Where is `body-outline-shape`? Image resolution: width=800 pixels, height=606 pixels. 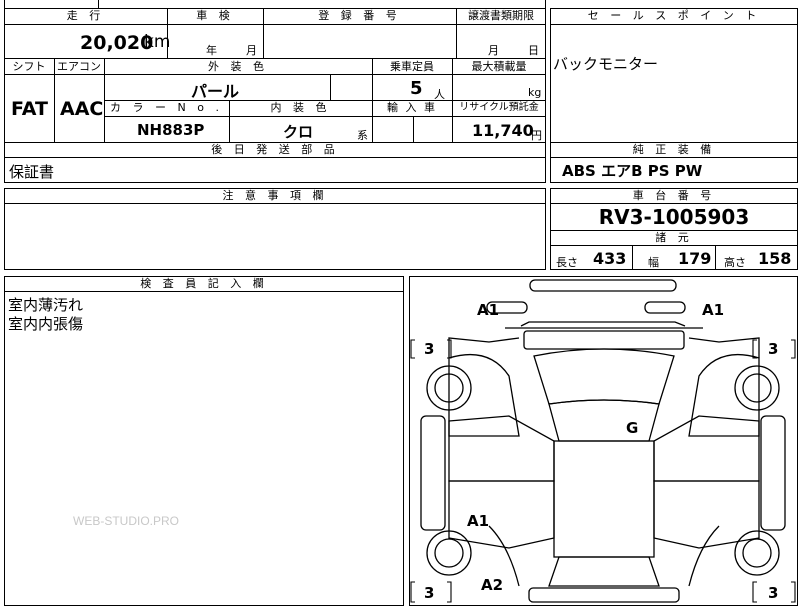
body-outline-shape is located at coordinates (604, 347).